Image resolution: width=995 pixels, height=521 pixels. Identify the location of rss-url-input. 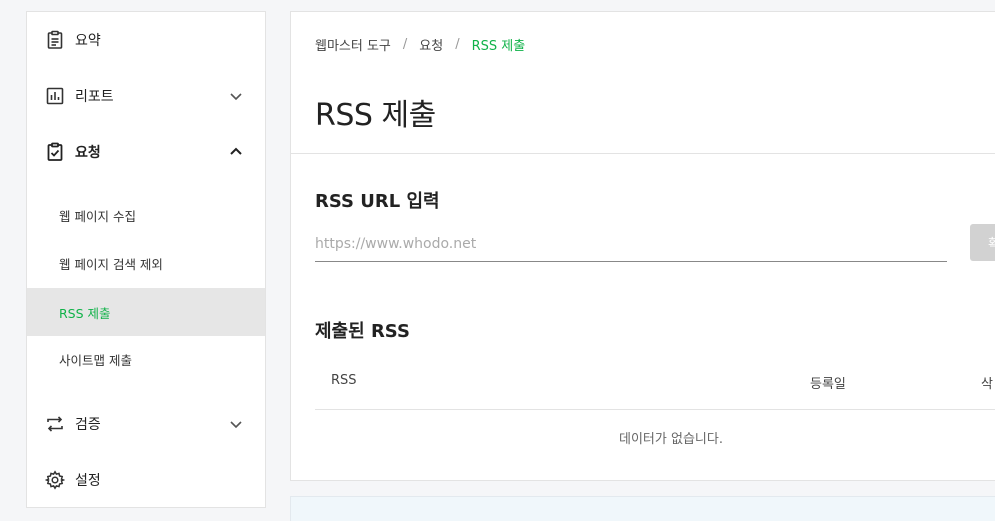
(631, 244).